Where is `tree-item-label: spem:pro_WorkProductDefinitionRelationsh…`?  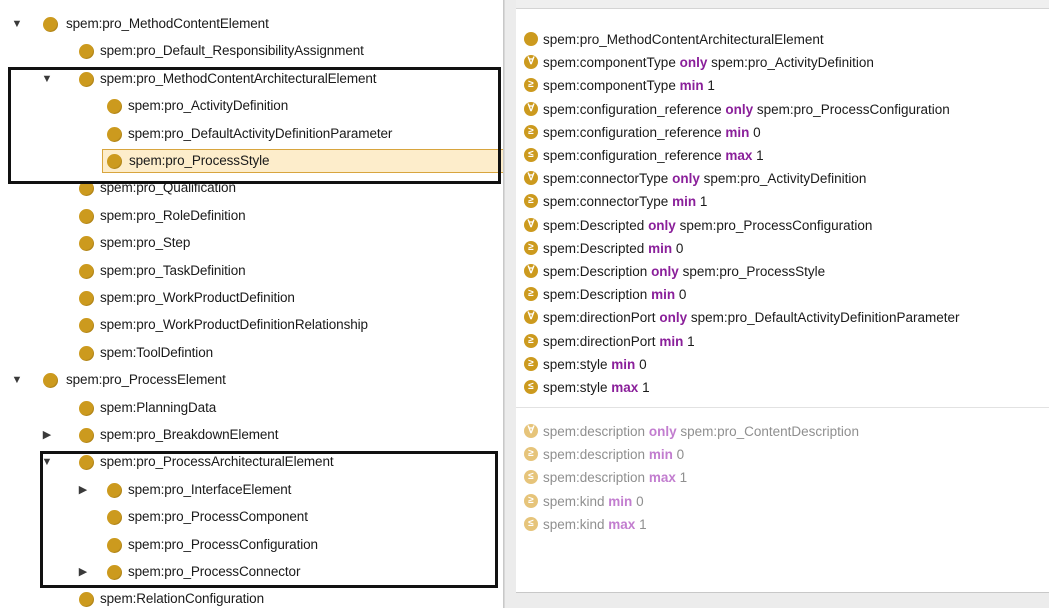 tree-item-label: spem:pro_WorkProductDefinitionRelationsh… is located at coordinates (234, 325).